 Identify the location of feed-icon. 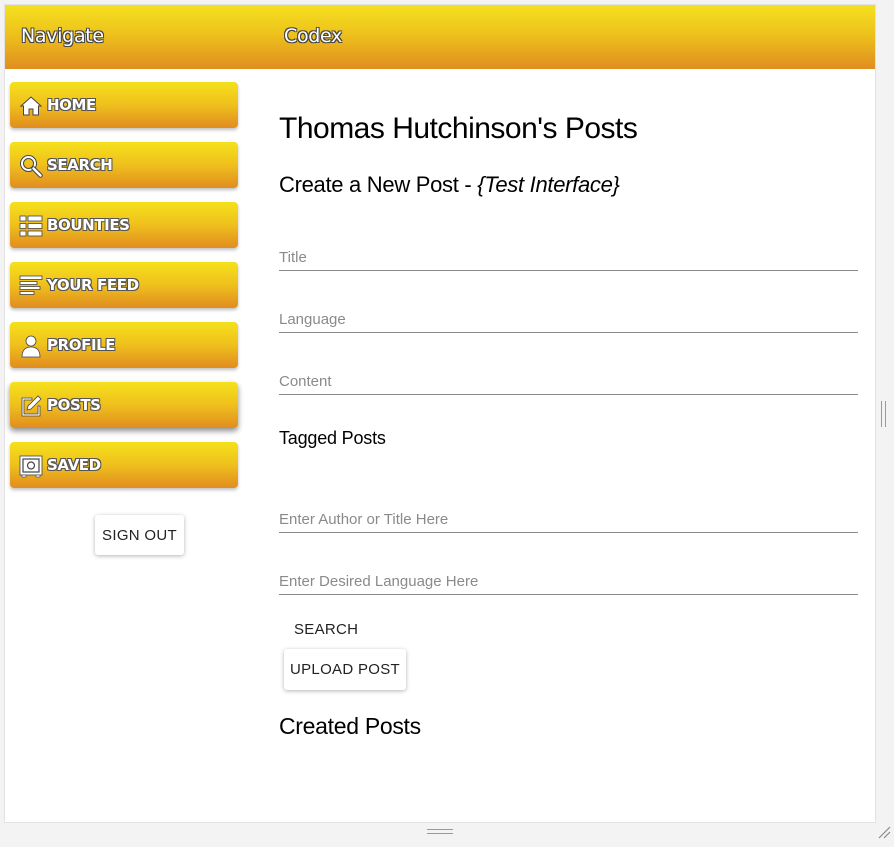
(31, 285).